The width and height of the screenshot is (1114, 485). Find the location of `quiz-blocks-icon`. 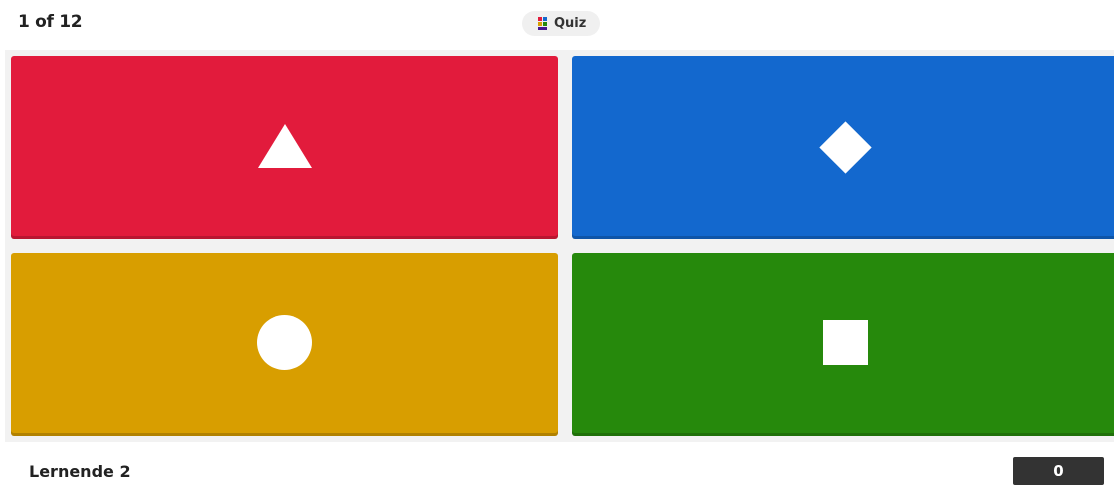

quiz-blocks-icon is located at coordinates (542, 23).